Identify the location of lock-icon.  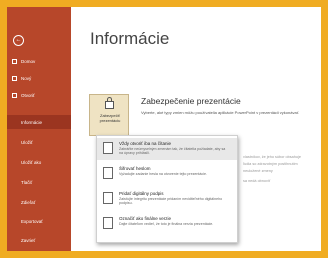
(109, 103).